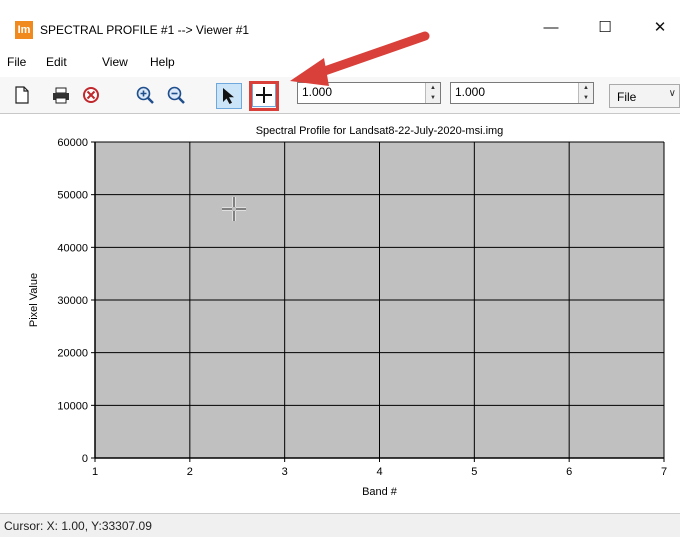  I want to click on y-tick-label: 60000, so click(72, 143).